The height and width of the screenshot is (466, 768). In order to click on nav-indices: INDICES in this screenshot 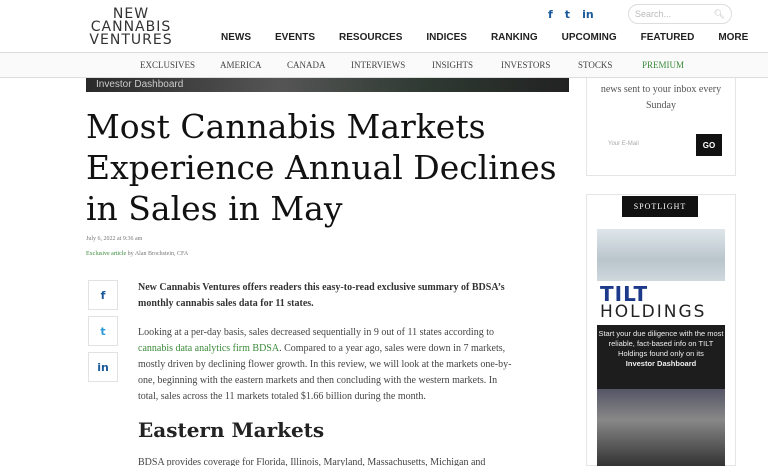, I will do `click(446, 37)`.